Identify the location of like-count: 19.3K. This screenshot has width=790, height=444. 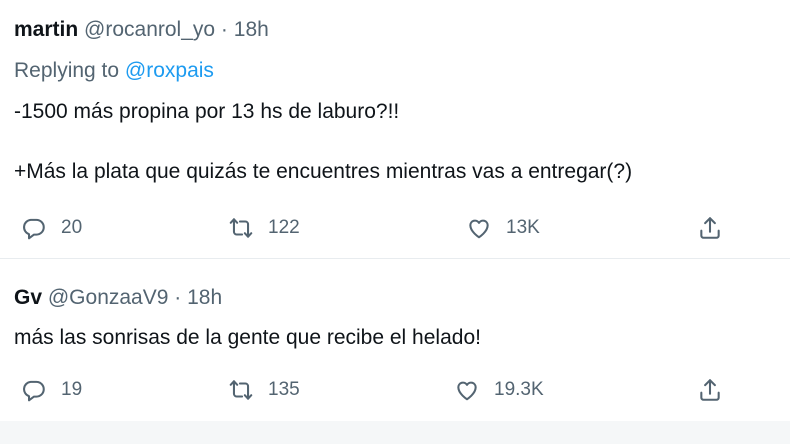
(519, 389).